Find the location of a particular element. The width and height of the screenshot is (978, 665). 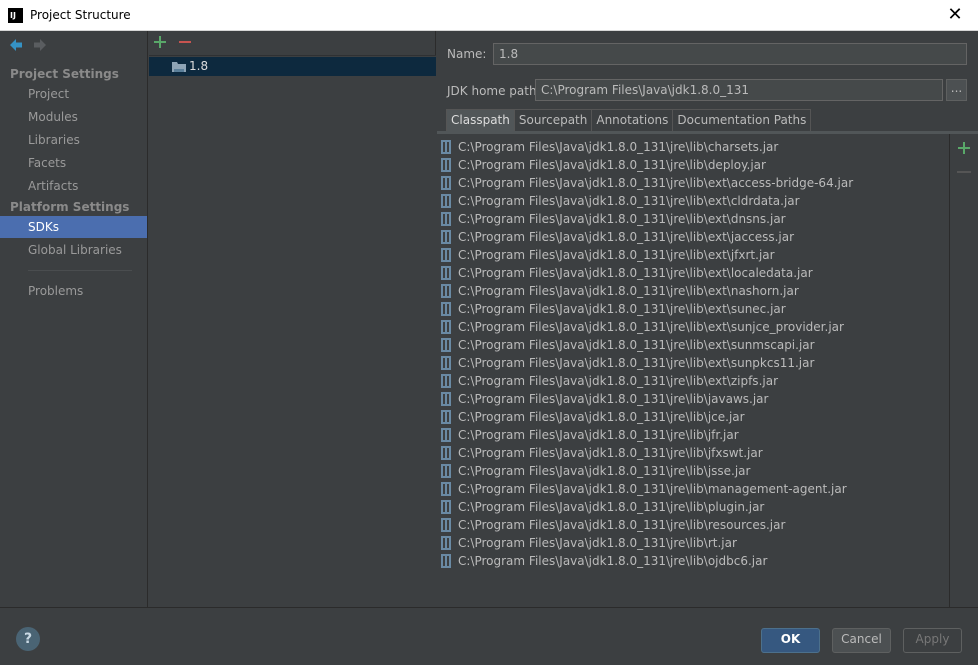

close-button: ✕ is located at coordinates (955, 15).